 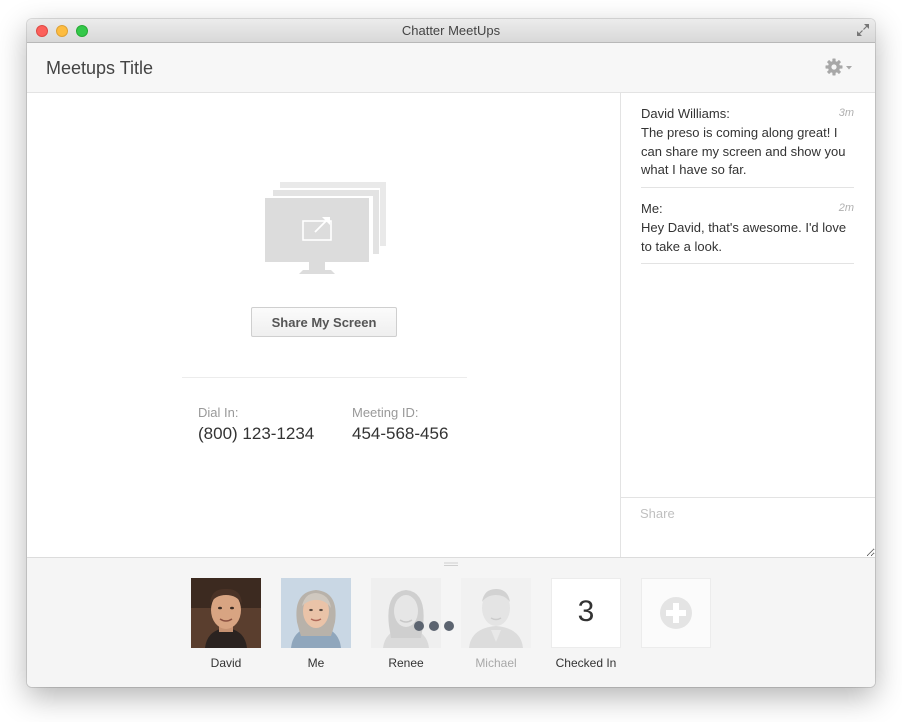 I want to click on participant-name: Michael, so click(x=496, y=663).